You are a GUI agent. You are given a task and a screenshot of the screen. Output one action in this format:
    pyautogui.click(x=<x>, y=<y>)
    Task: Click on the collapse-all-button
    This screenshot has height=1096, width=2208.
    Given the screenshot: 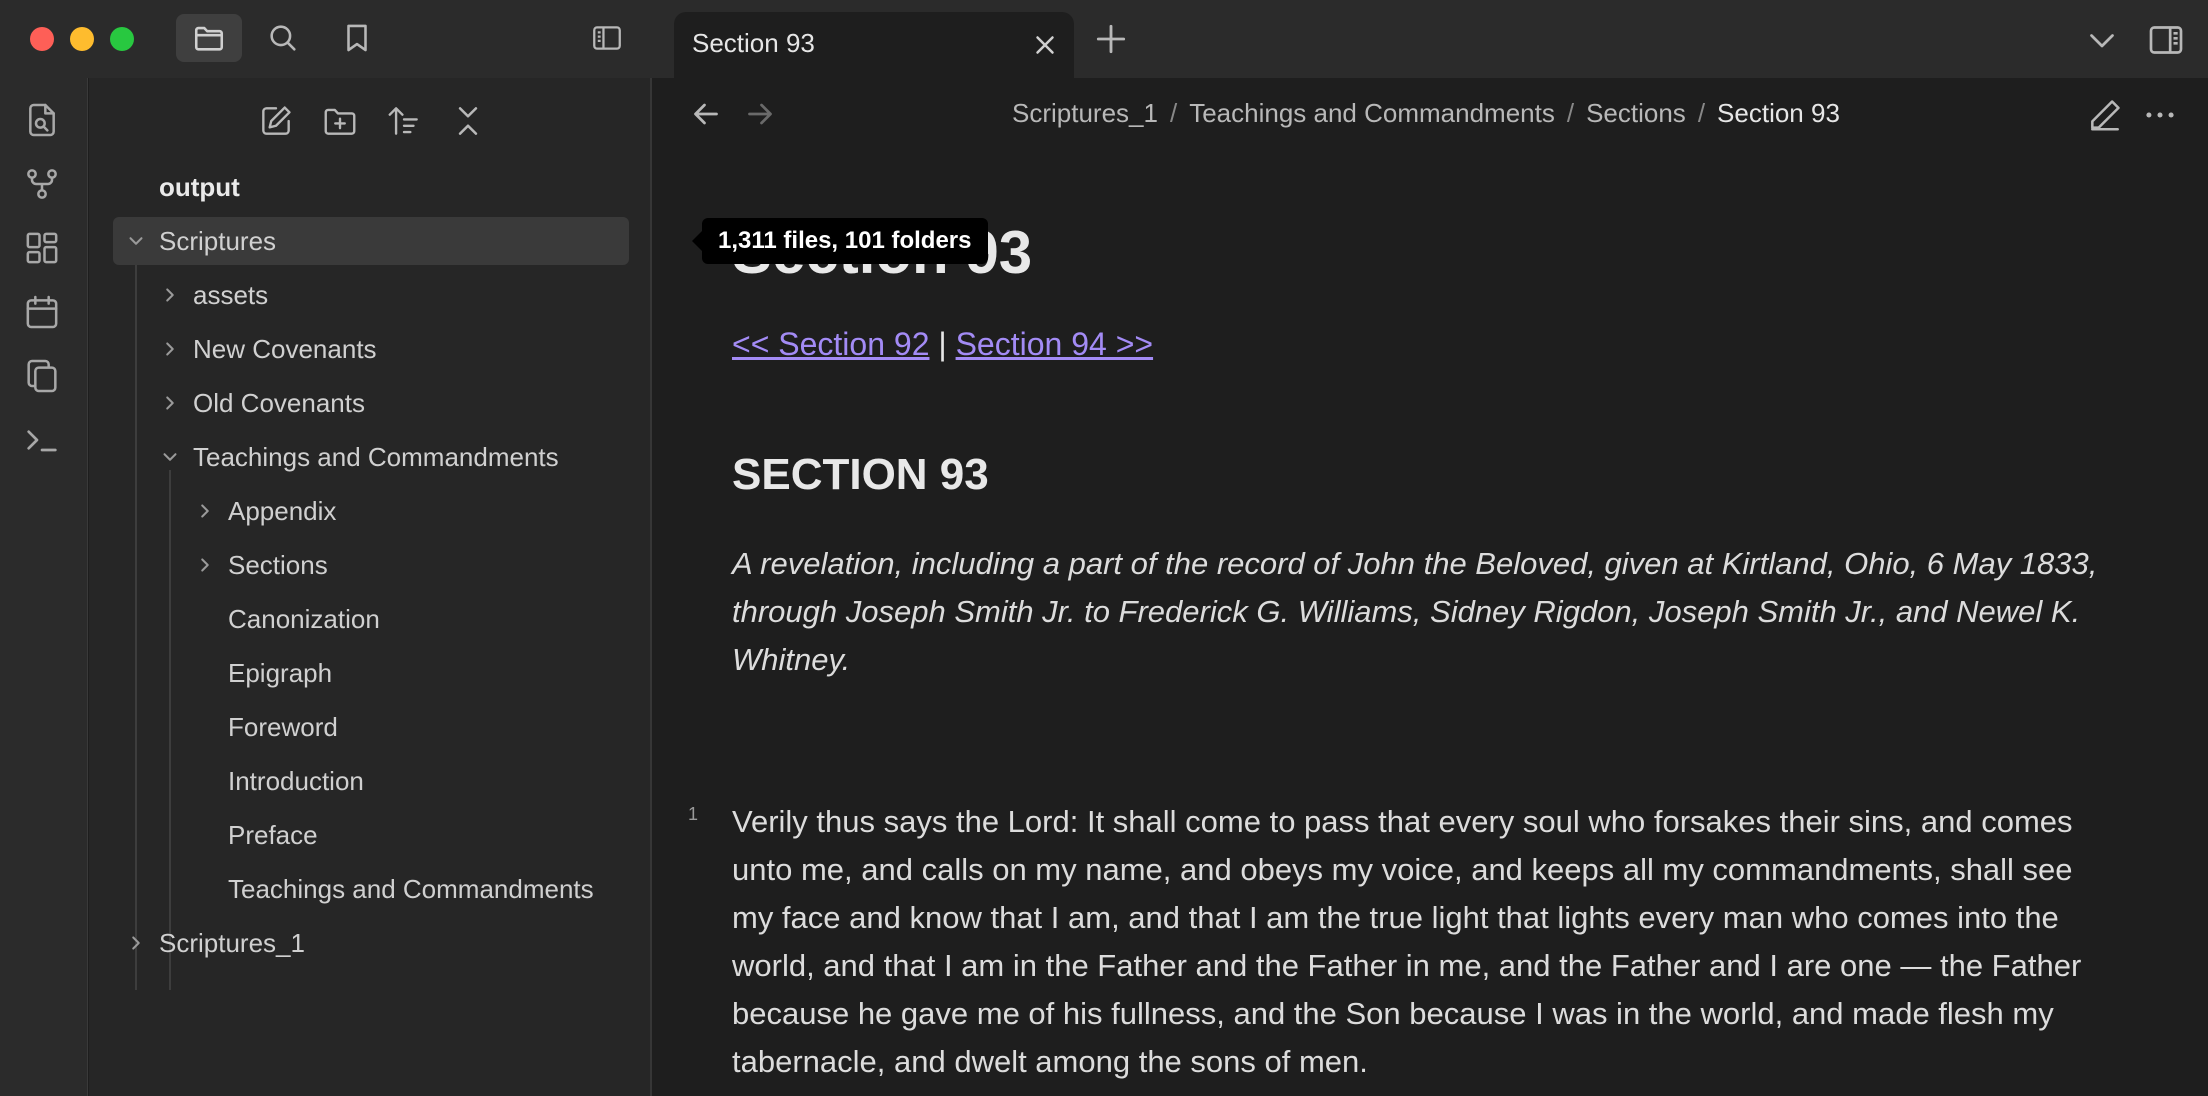 What is the action you would take?
    pyautogui.click(x=468, y=123)
    